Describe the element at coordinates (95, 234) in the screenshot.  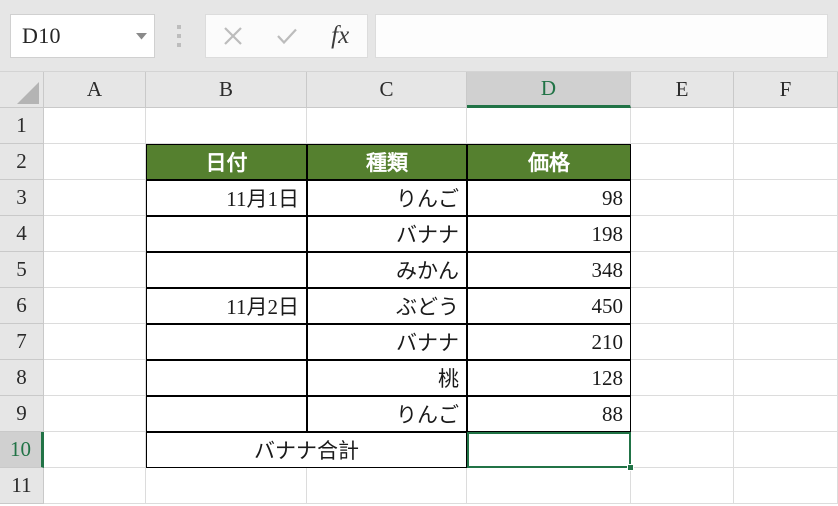
I see `cell-A4` at that location.